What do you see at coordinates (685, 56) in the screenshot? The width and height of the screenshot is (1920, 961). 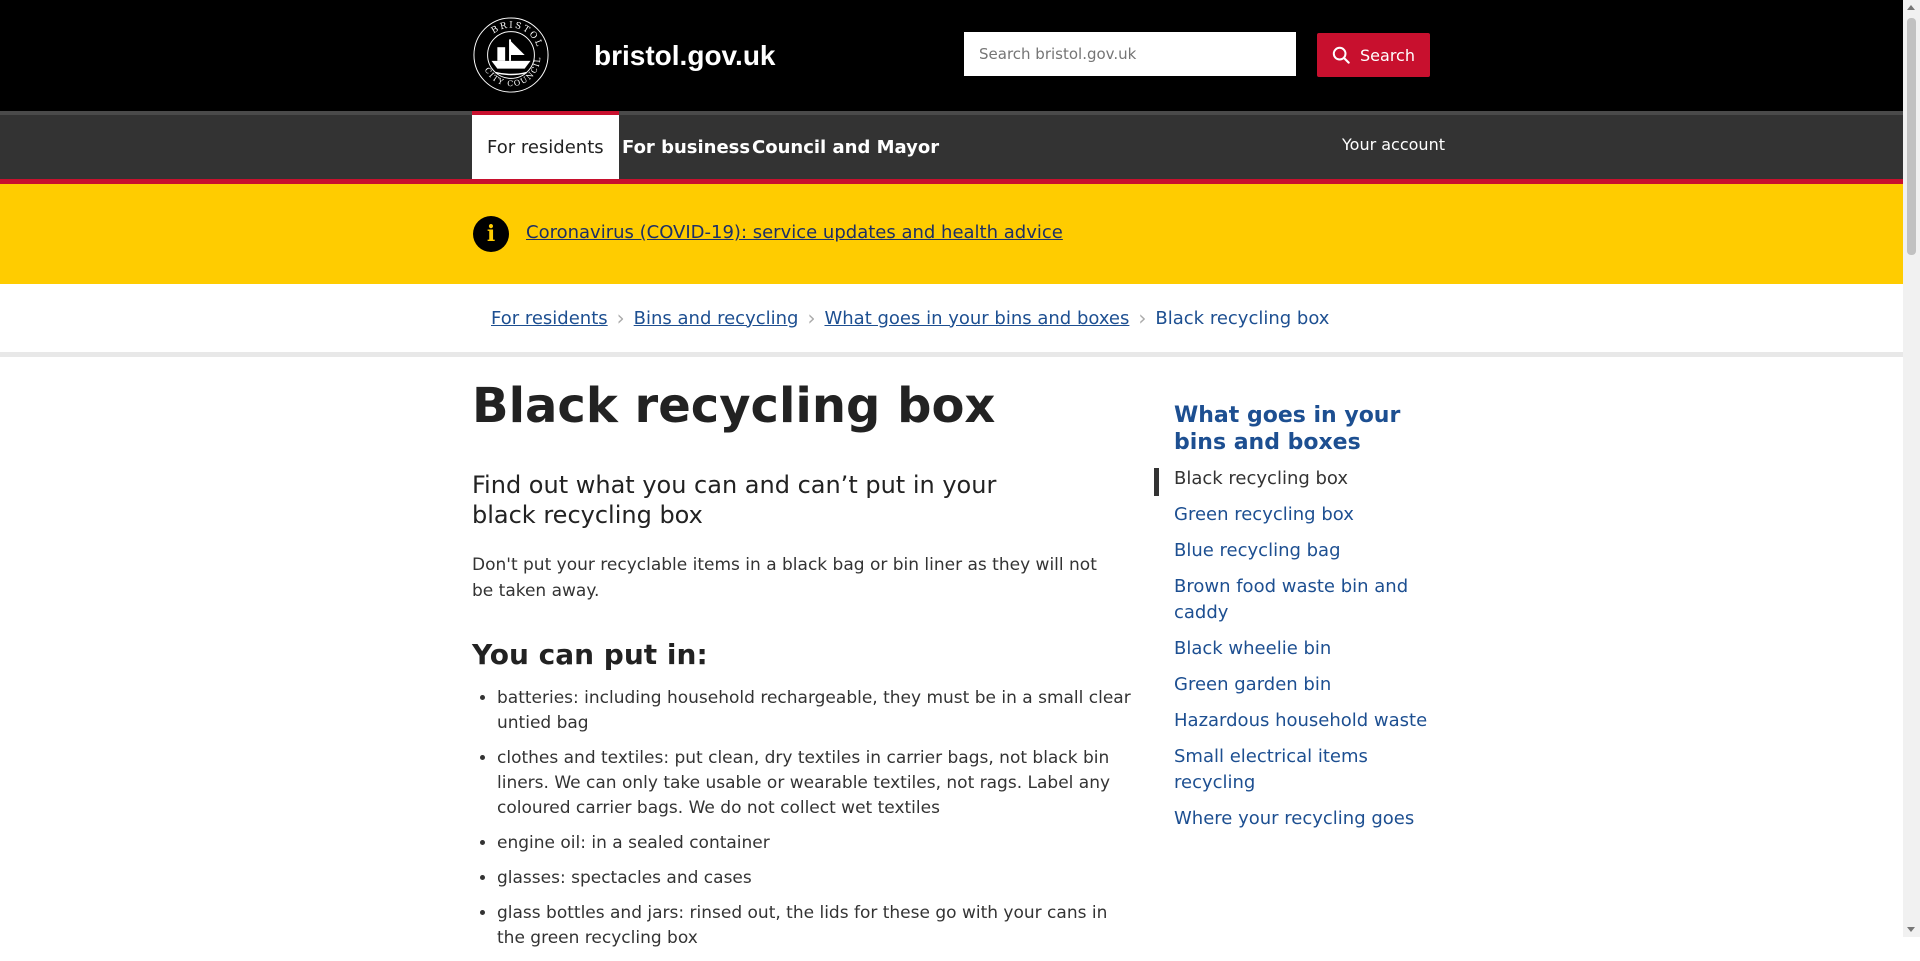 I see `site-name-link: bristol.gov.uk` at bounding box center [685, 56].